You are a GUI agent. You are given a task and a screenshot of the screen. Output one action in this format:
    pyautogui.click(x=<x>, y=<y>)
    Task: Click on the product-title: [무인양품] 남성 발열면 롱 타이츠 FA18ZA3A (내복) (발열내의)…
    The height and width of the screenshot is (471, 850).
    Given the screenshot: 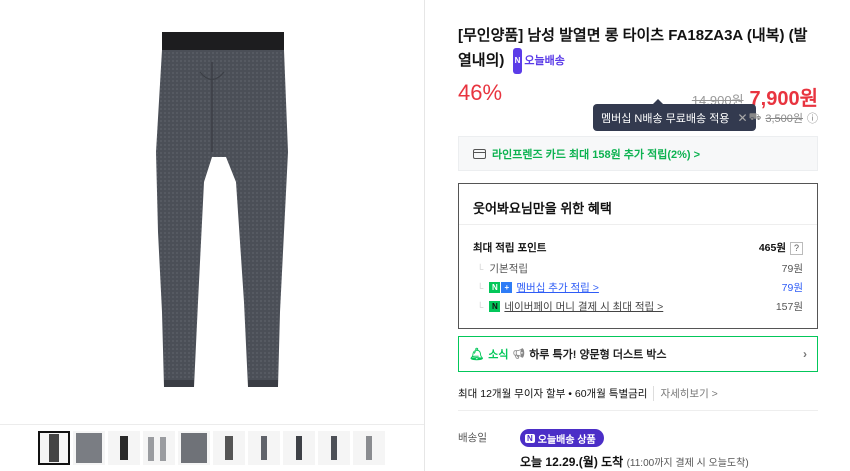 What is the action you would take?
    pyautogui.click(x=638, y=49)
    